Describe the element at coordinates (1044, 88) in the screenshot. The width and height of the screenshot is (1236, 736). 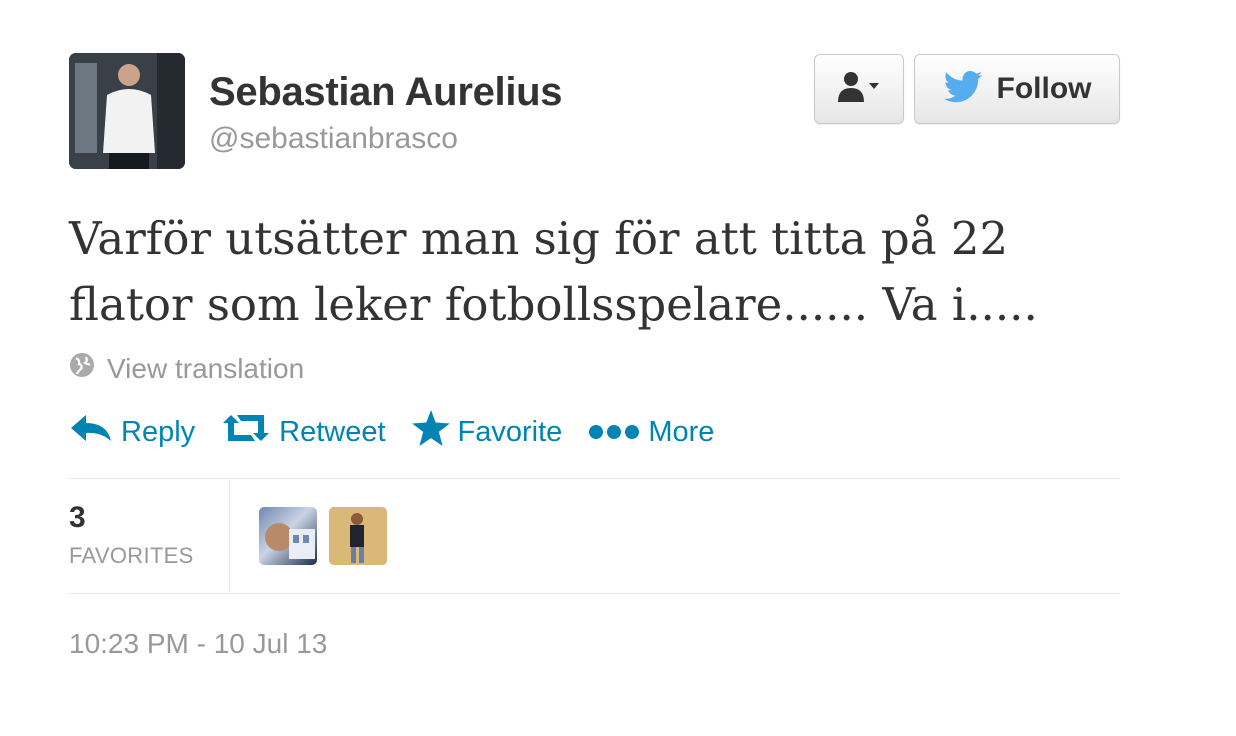
I see `follow-label: Follow` at that location.